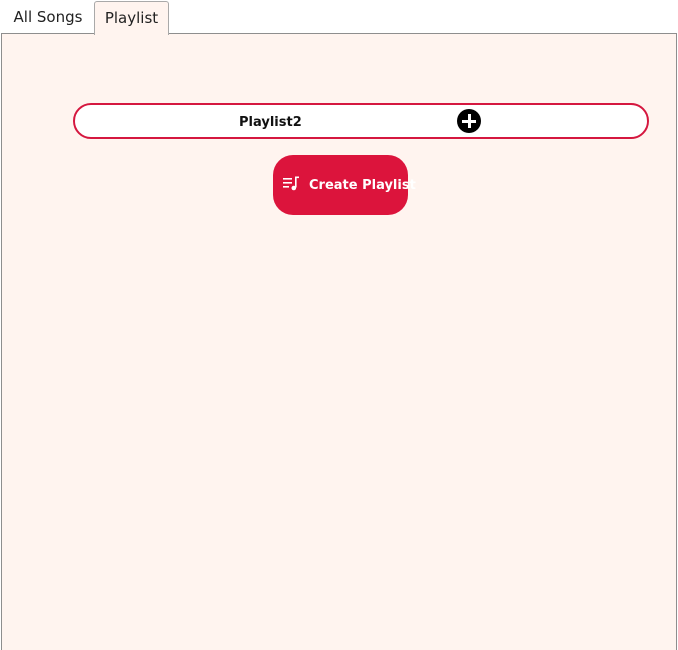 The height and width of the screenshot is (650, 678). Describe the element at coordinates (48, 17) in the screenshot. I see `tab-all-songs: All Songs` at that location.